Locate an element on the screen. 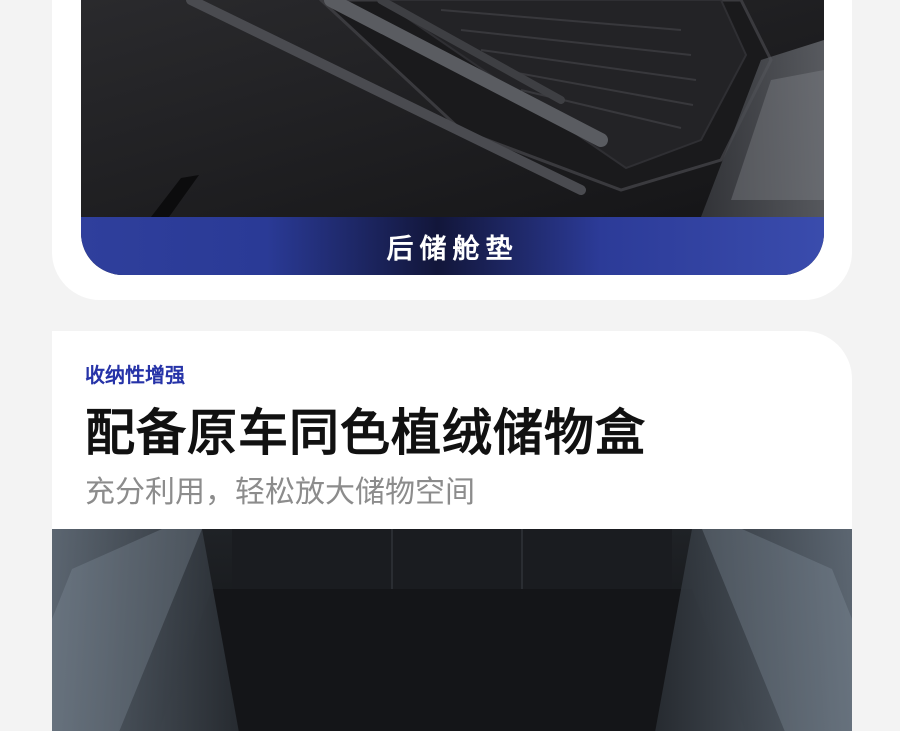  rear-storage-mat-banner: 后储舱垫 is located at coordinates (452, 246).